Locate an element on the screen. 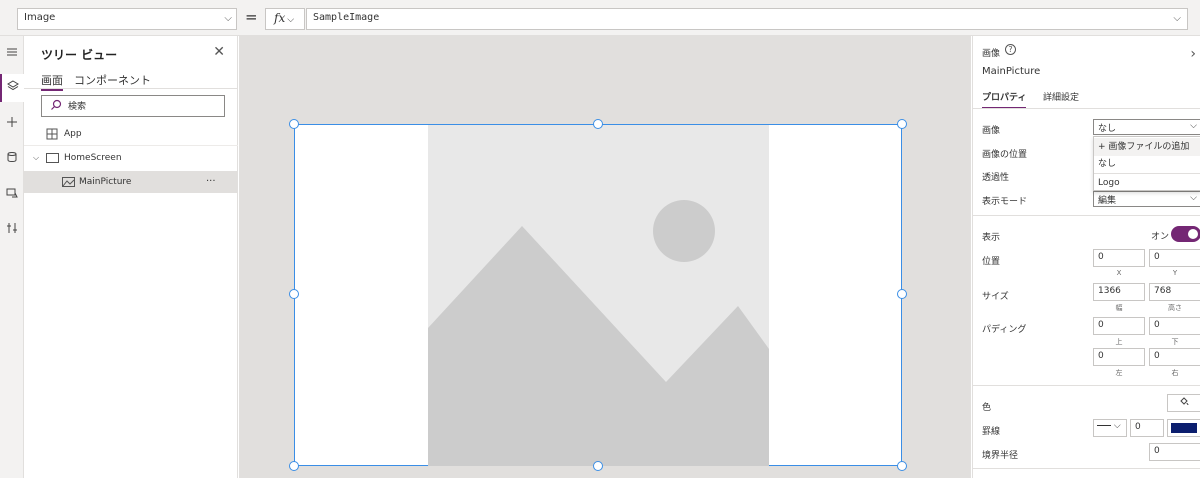 The height and width of the screenshot is (478, 1200). fx-button: fx ⌵ is located at coordinates (285, 19).